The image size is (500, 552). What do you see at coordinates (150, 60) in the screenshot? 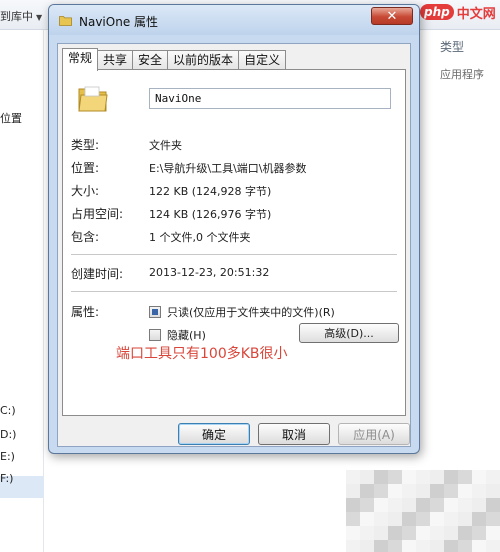
I see `tab-security: 安全` at bounding box center [150, 60].